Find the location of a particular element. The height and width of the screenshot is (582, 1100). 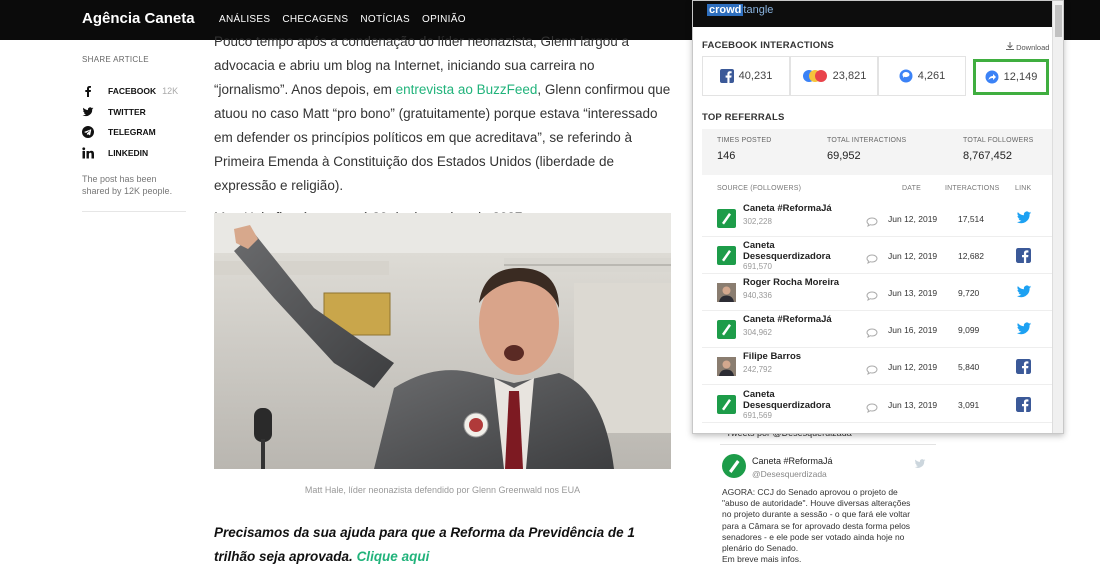

share-count-note: The post has been shared by 12K people. is located at coordinates (127, 185).